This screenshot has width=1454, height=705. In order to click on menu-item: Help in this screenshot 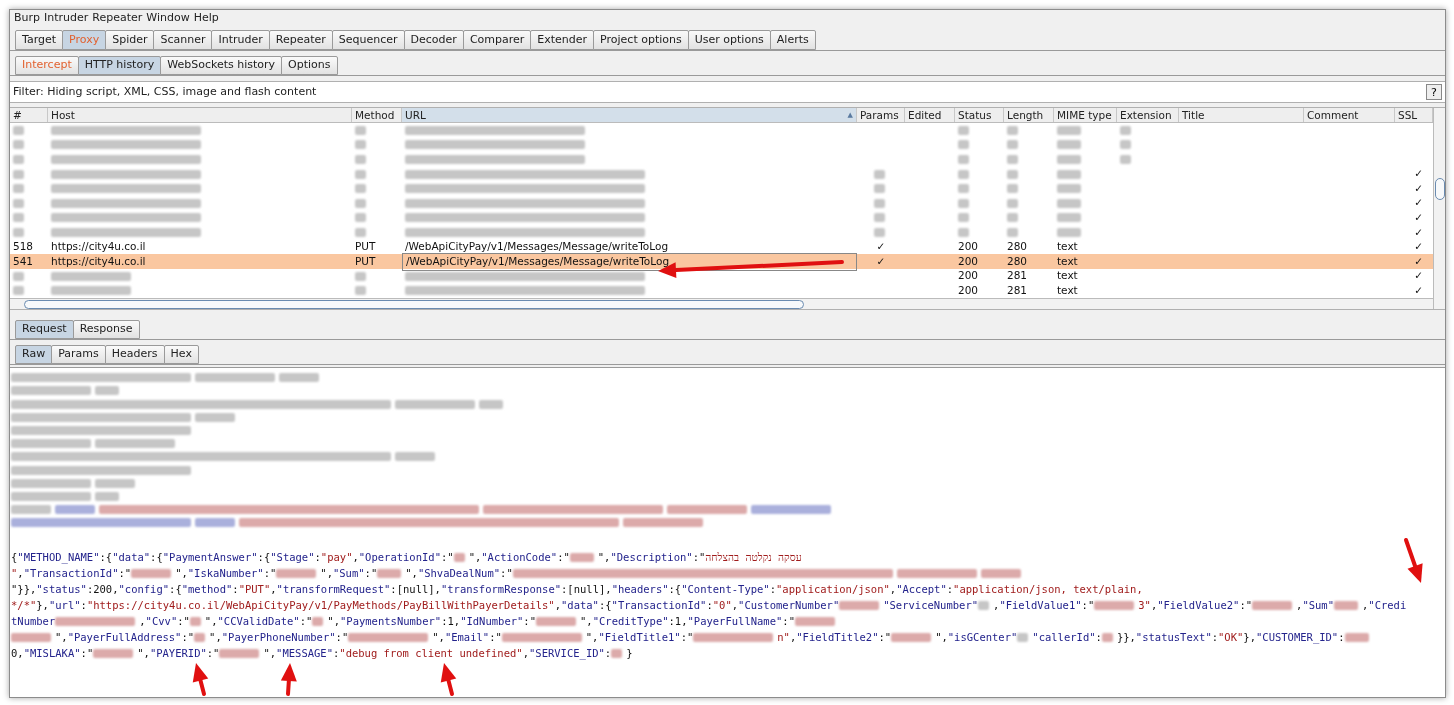, I will do `click(206, 18)`.